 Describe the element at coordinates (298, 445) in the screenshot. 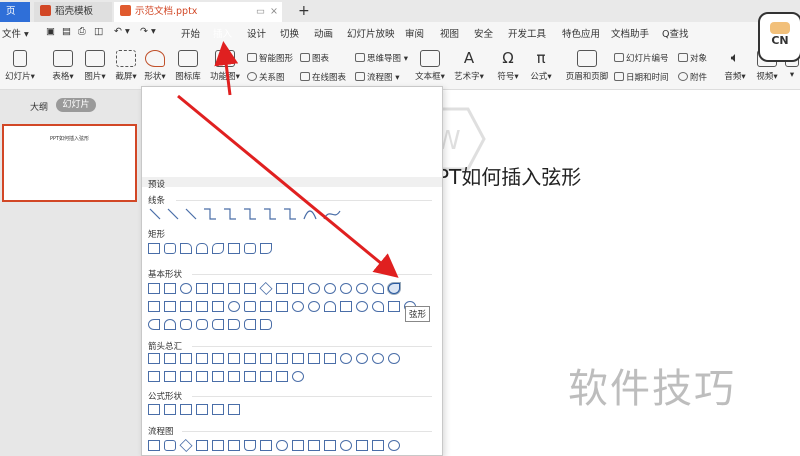

I see `preparation-shape` at that location.